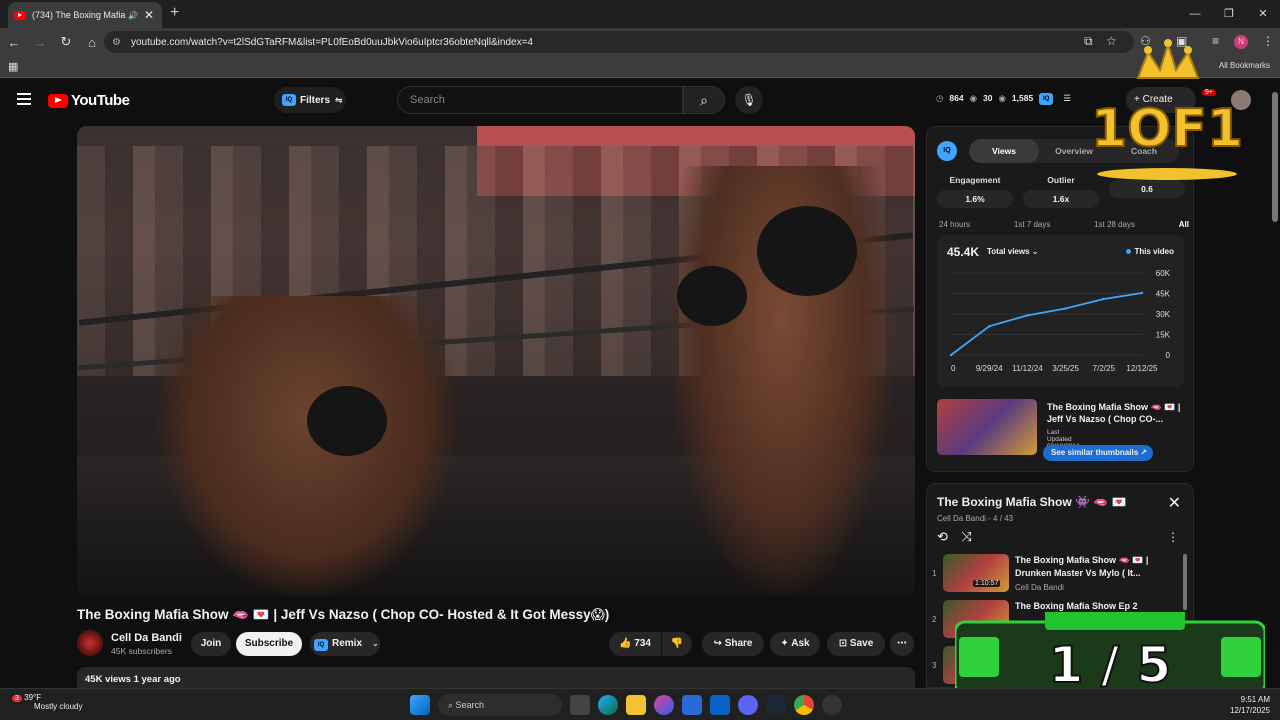 Image resolution: width=1280 pixels, height=720 pixels. Describe the element at coordinates (174, 13) in the screenshot. I see `new-tab-icon: +` at that location.